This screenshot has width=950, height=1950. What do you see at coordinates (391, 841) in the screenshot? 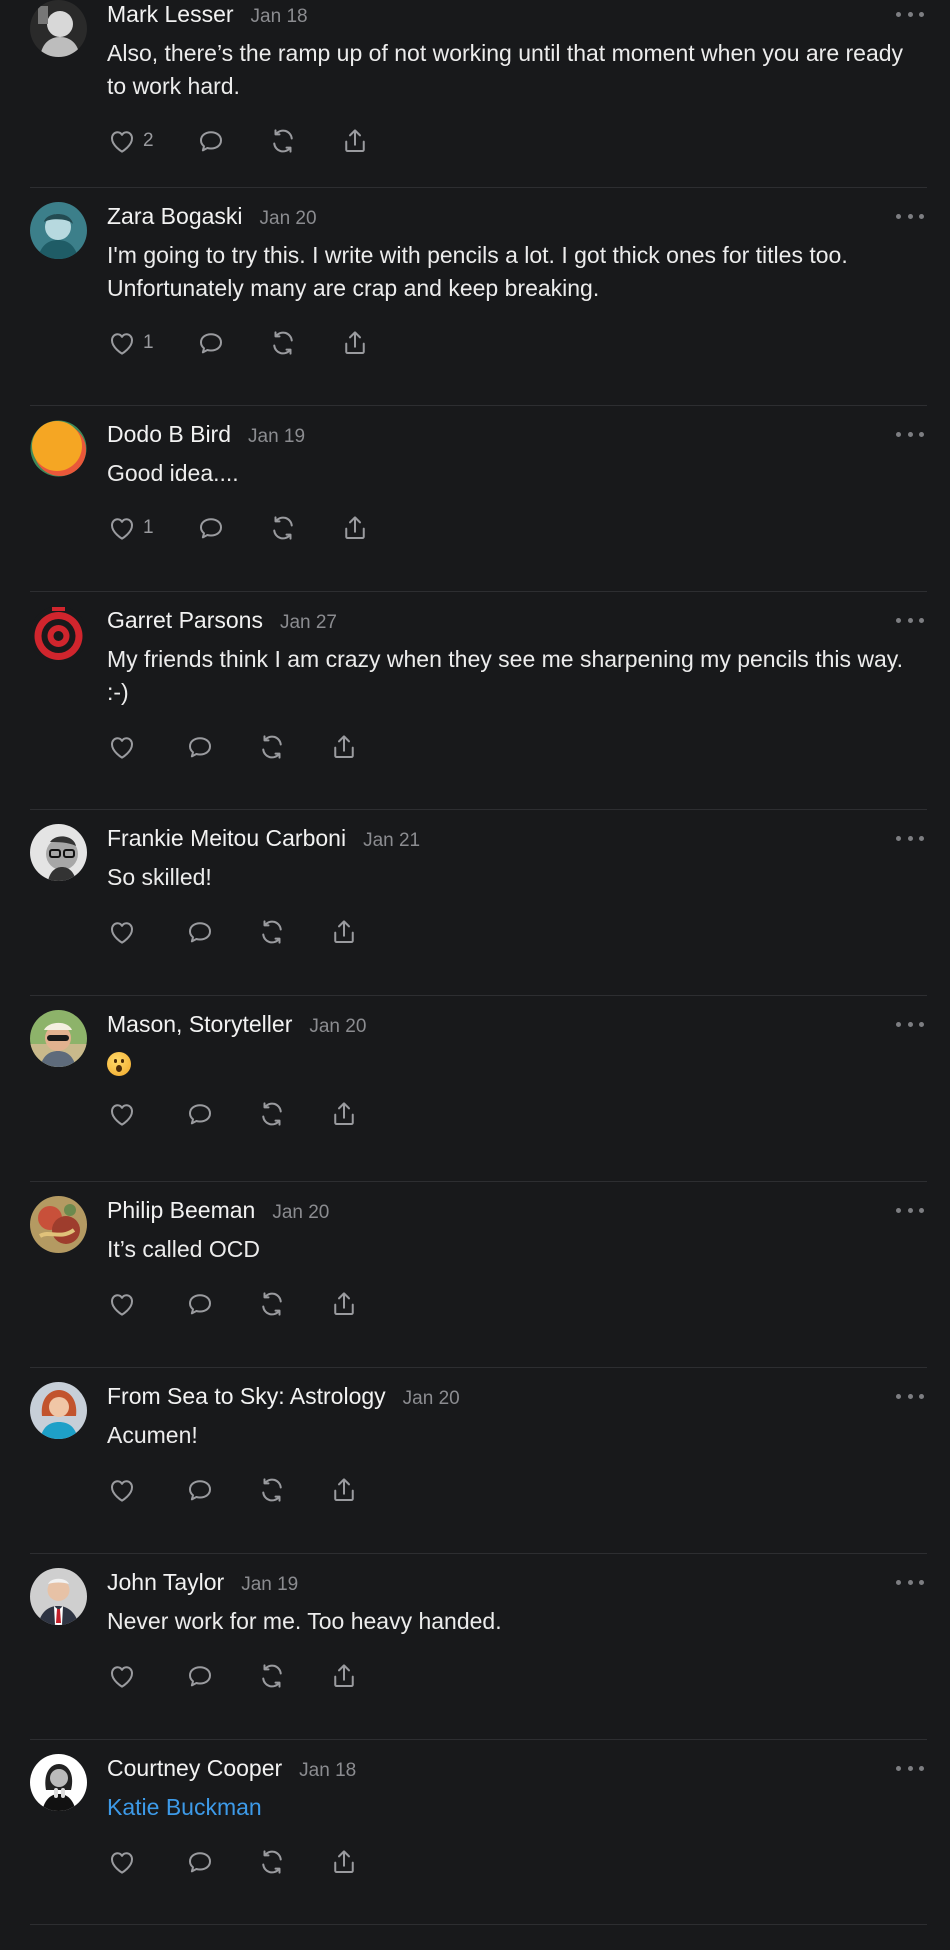
I see `comment-date: Jan 21` at bounding box center [391, 841].